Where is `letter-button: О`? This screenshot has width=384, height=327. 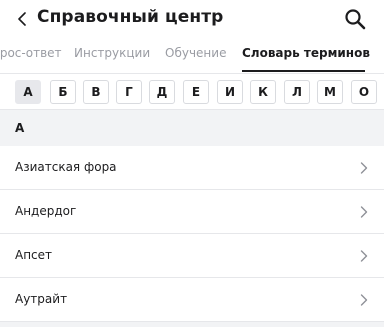 letter-button: О is located at coordinates (364, 92).